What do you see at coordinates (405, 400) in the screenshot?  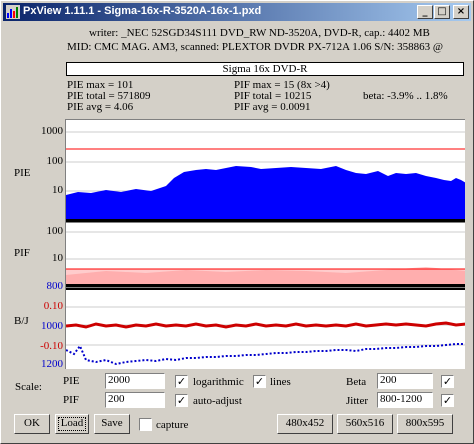 I see `jitter-scale-input: 800-1200` at bounding box center [405, 400].